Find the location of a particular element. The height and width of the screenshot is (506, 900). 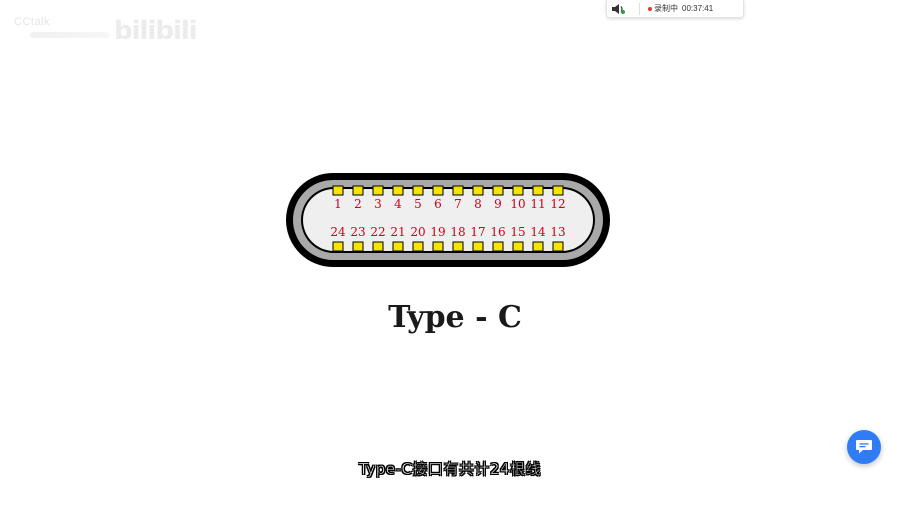

recording-dot-icon is located at coordinates (650, 8).